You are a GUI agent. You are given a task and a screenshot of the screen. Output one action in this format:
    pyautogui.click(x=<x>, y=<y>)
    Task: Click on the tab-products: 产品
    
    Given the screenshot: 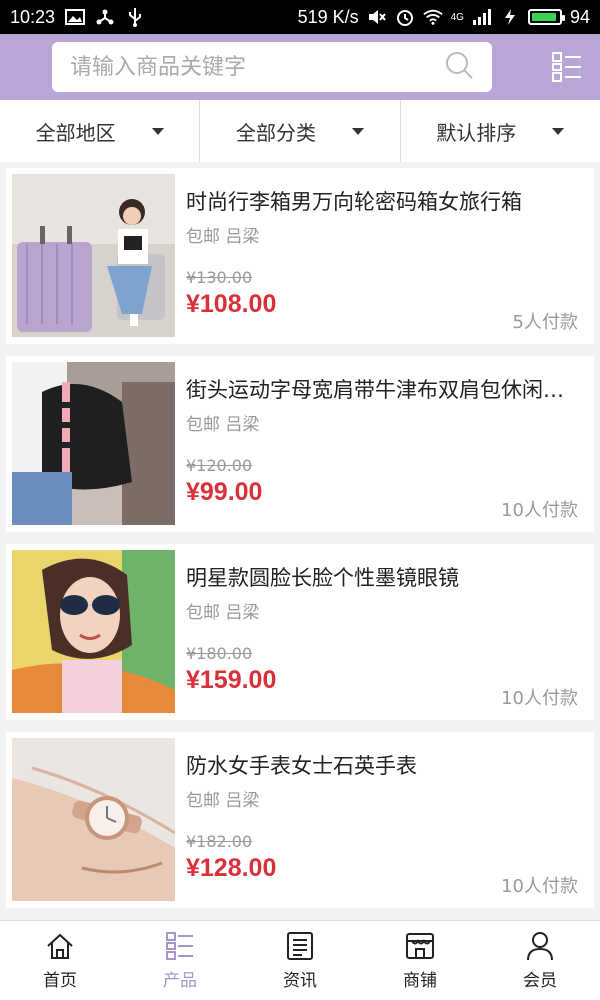 What is the action you would take?
    pyautogui.click(x=180, y=960)
    